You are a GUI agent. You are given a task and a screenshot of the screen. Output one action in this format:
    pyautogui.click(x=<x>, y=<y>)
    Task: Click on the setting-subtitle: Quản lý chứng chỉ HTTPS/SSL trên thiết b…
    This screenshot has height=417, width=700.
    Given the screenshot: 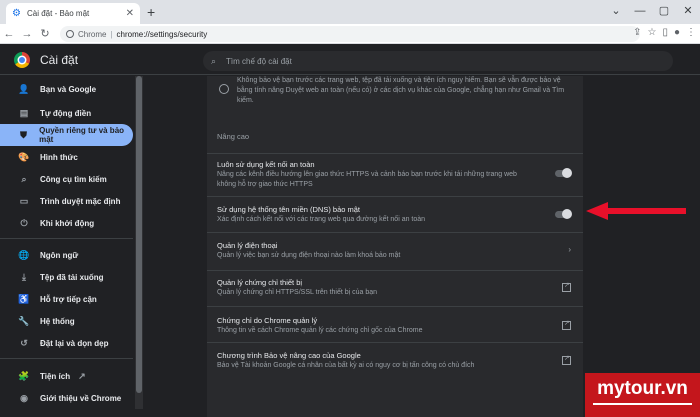 What is the action you would take?
    pyautogui.click(x=297, y=292)
    